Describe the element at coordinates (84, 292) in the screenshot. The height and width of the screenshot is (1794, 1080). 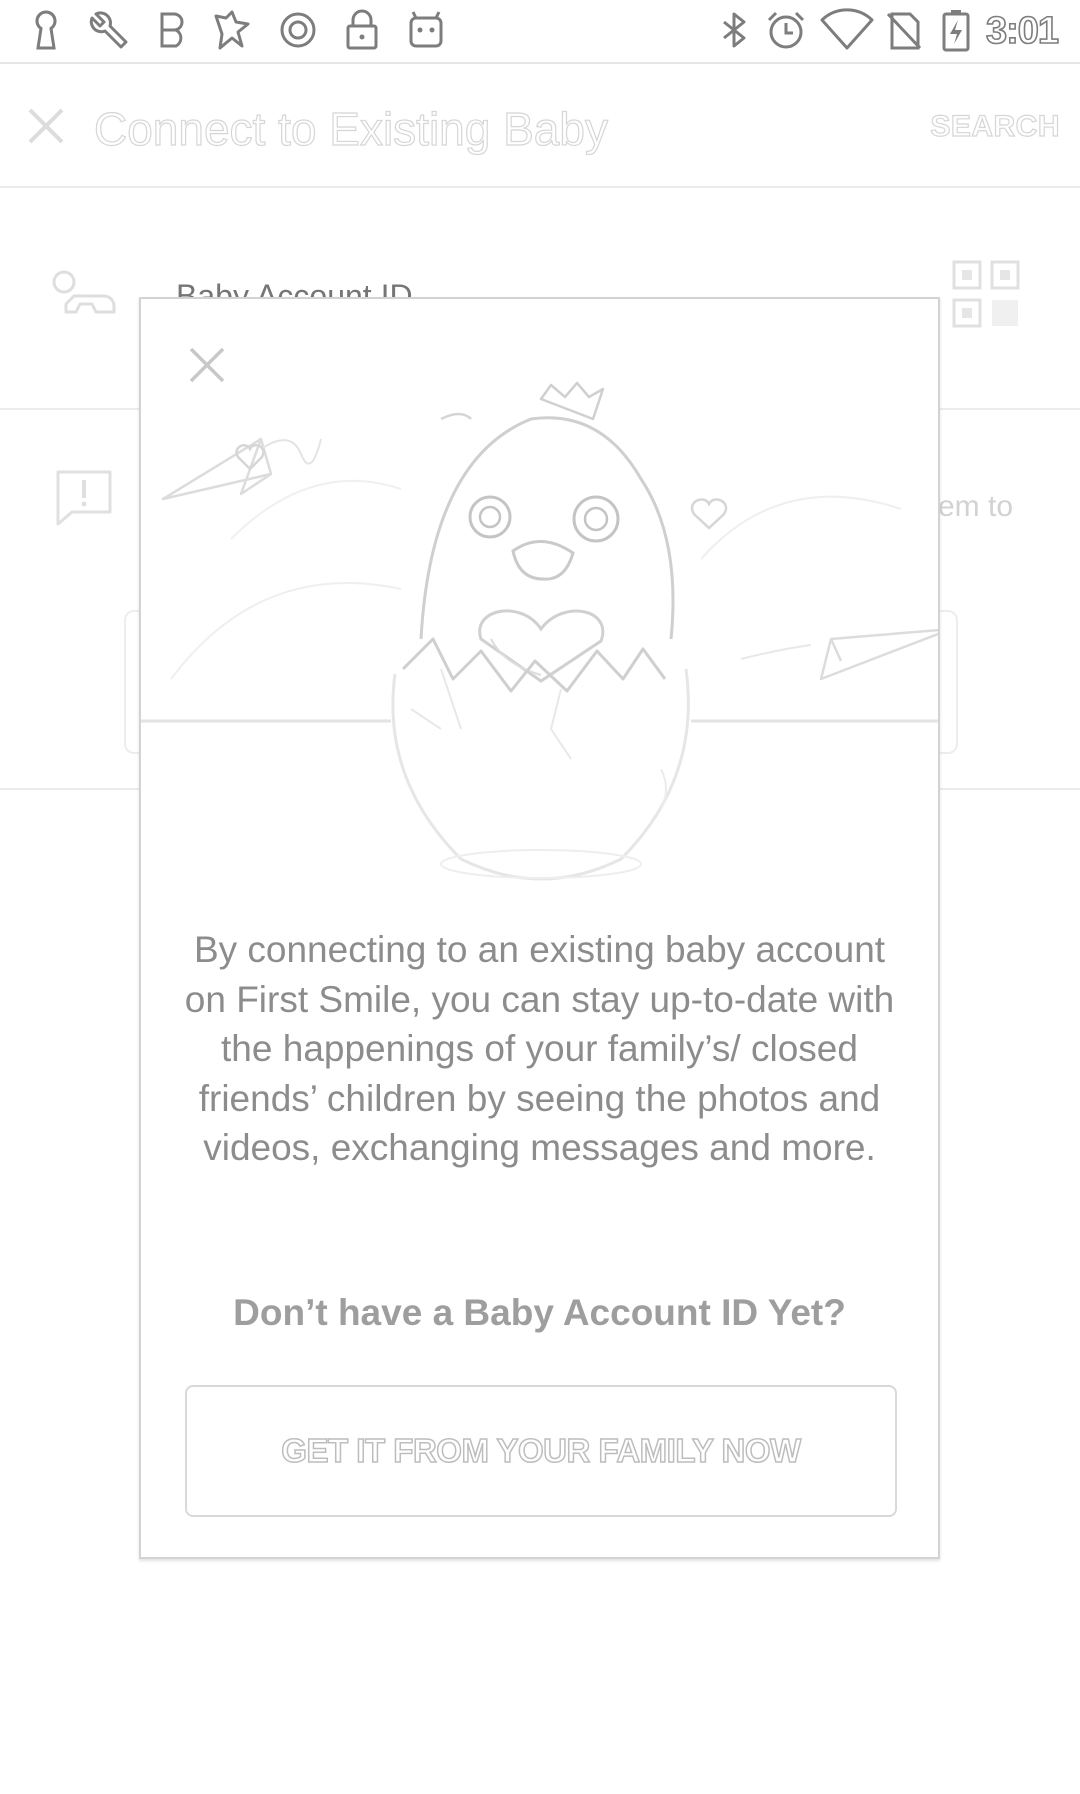
I see `crawling-baby-icon` at that location.